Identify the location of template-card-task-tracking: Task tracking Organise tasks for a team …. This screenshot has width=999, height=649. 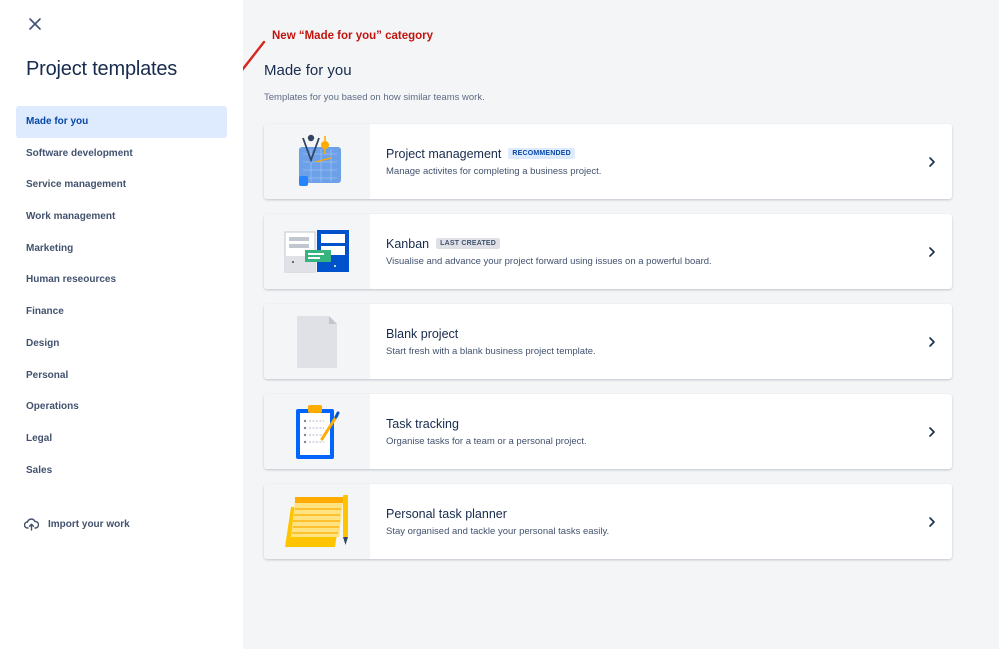
(608, 431).